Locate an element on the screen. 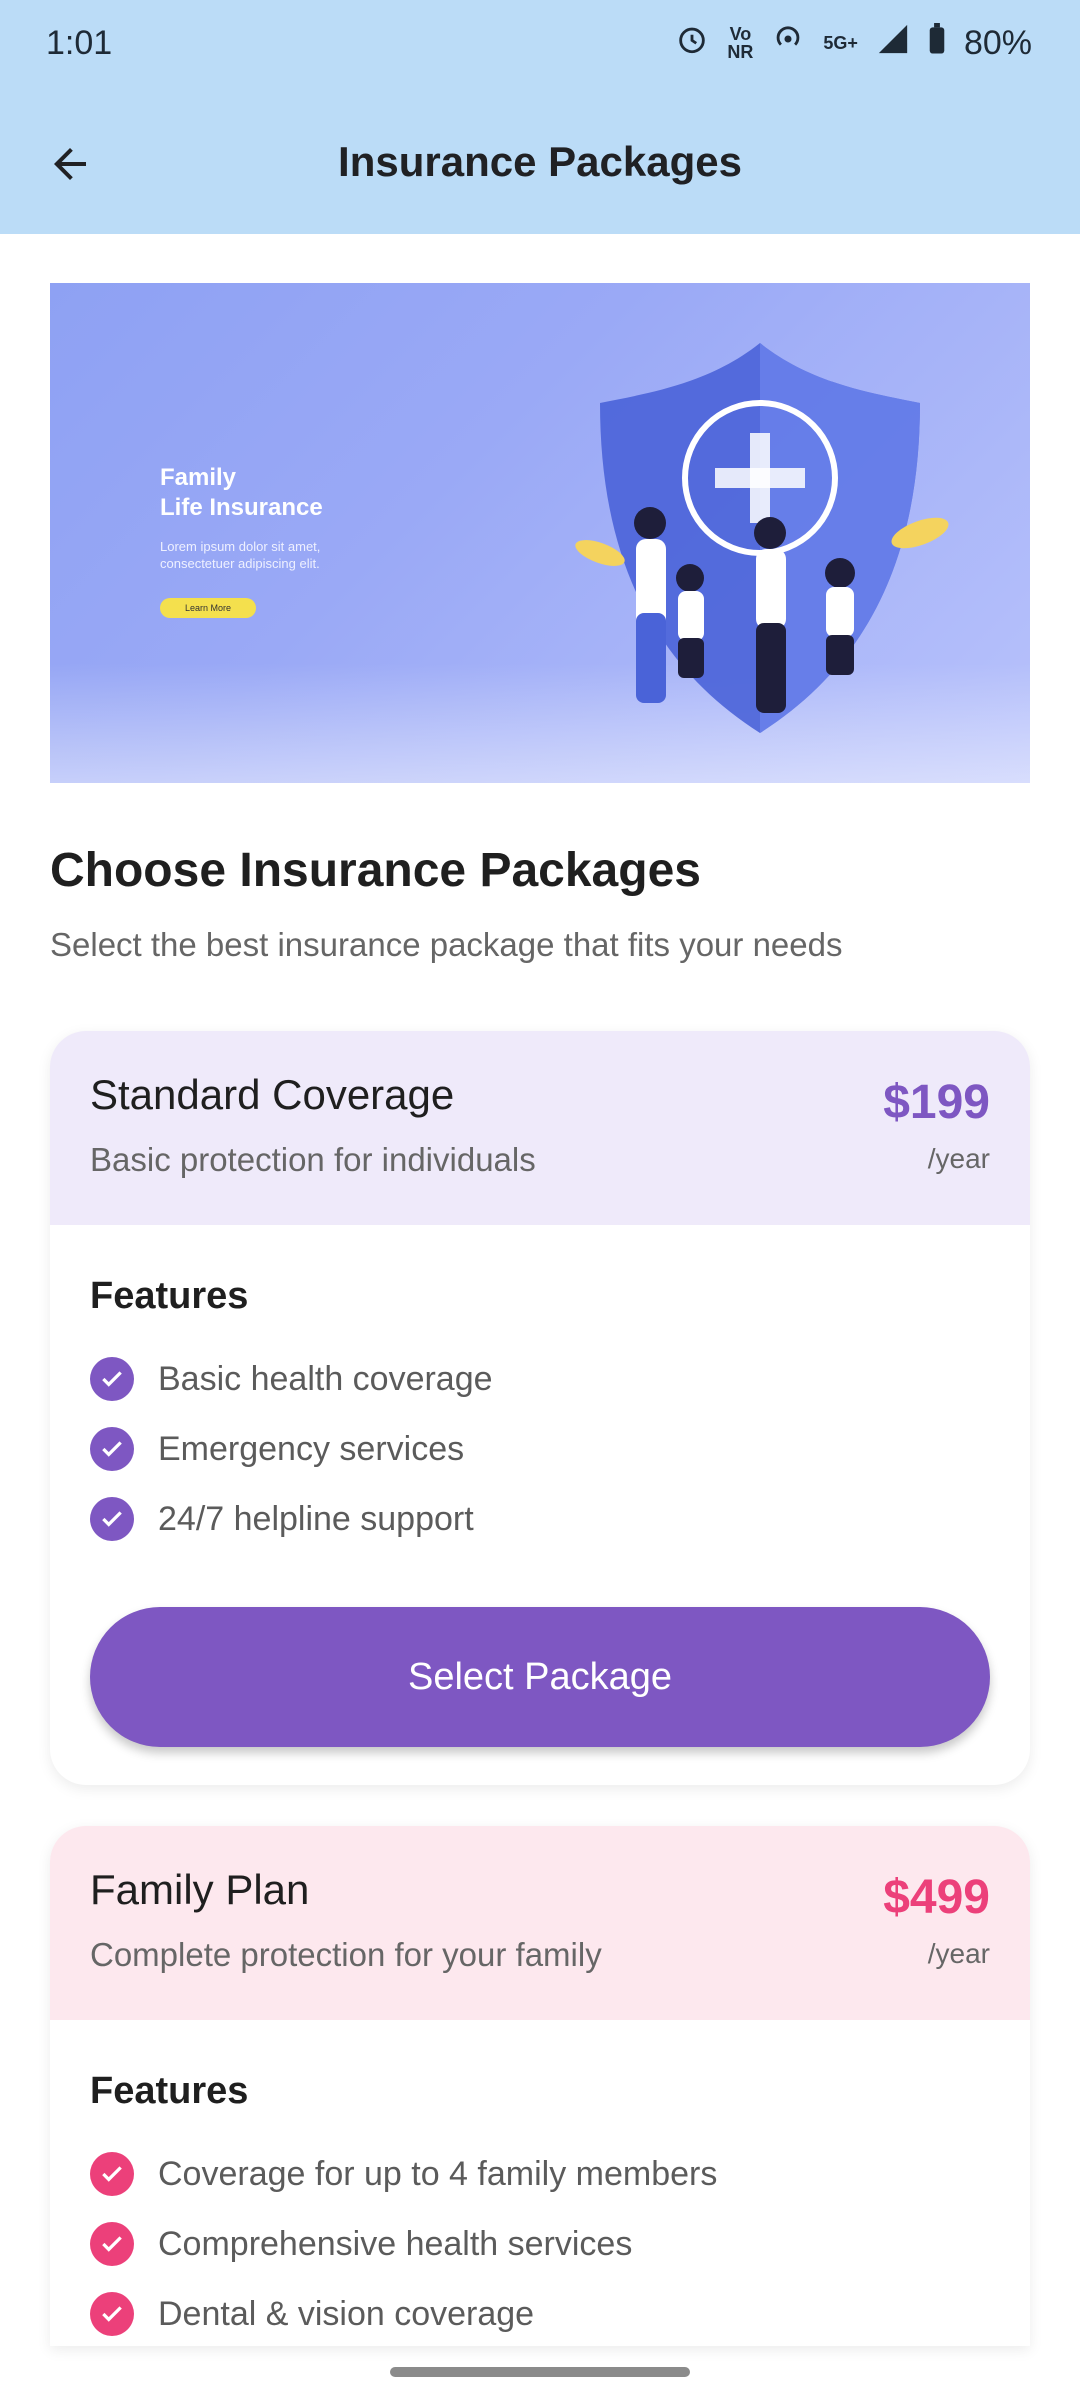  page-title: Insurance Packages is located at coordinates (540, 161).